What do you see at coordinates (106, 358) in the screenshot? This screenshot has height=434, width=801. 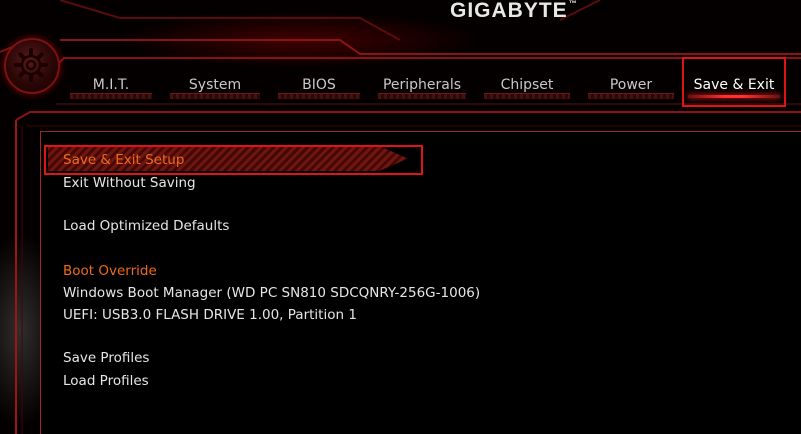 I see `menu-item-save-profiles: Save Profiles` at bounding box center [106, 358].